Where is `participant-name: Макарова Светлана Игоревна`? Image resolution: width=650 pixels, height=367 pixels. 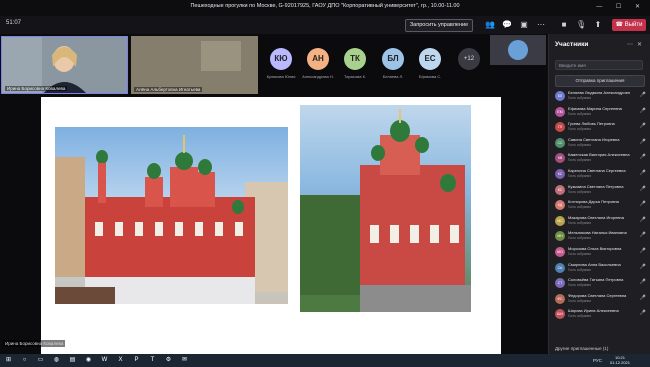 participant-name: Макарова Светлана Игоревна is located at coordinates (596, 217).